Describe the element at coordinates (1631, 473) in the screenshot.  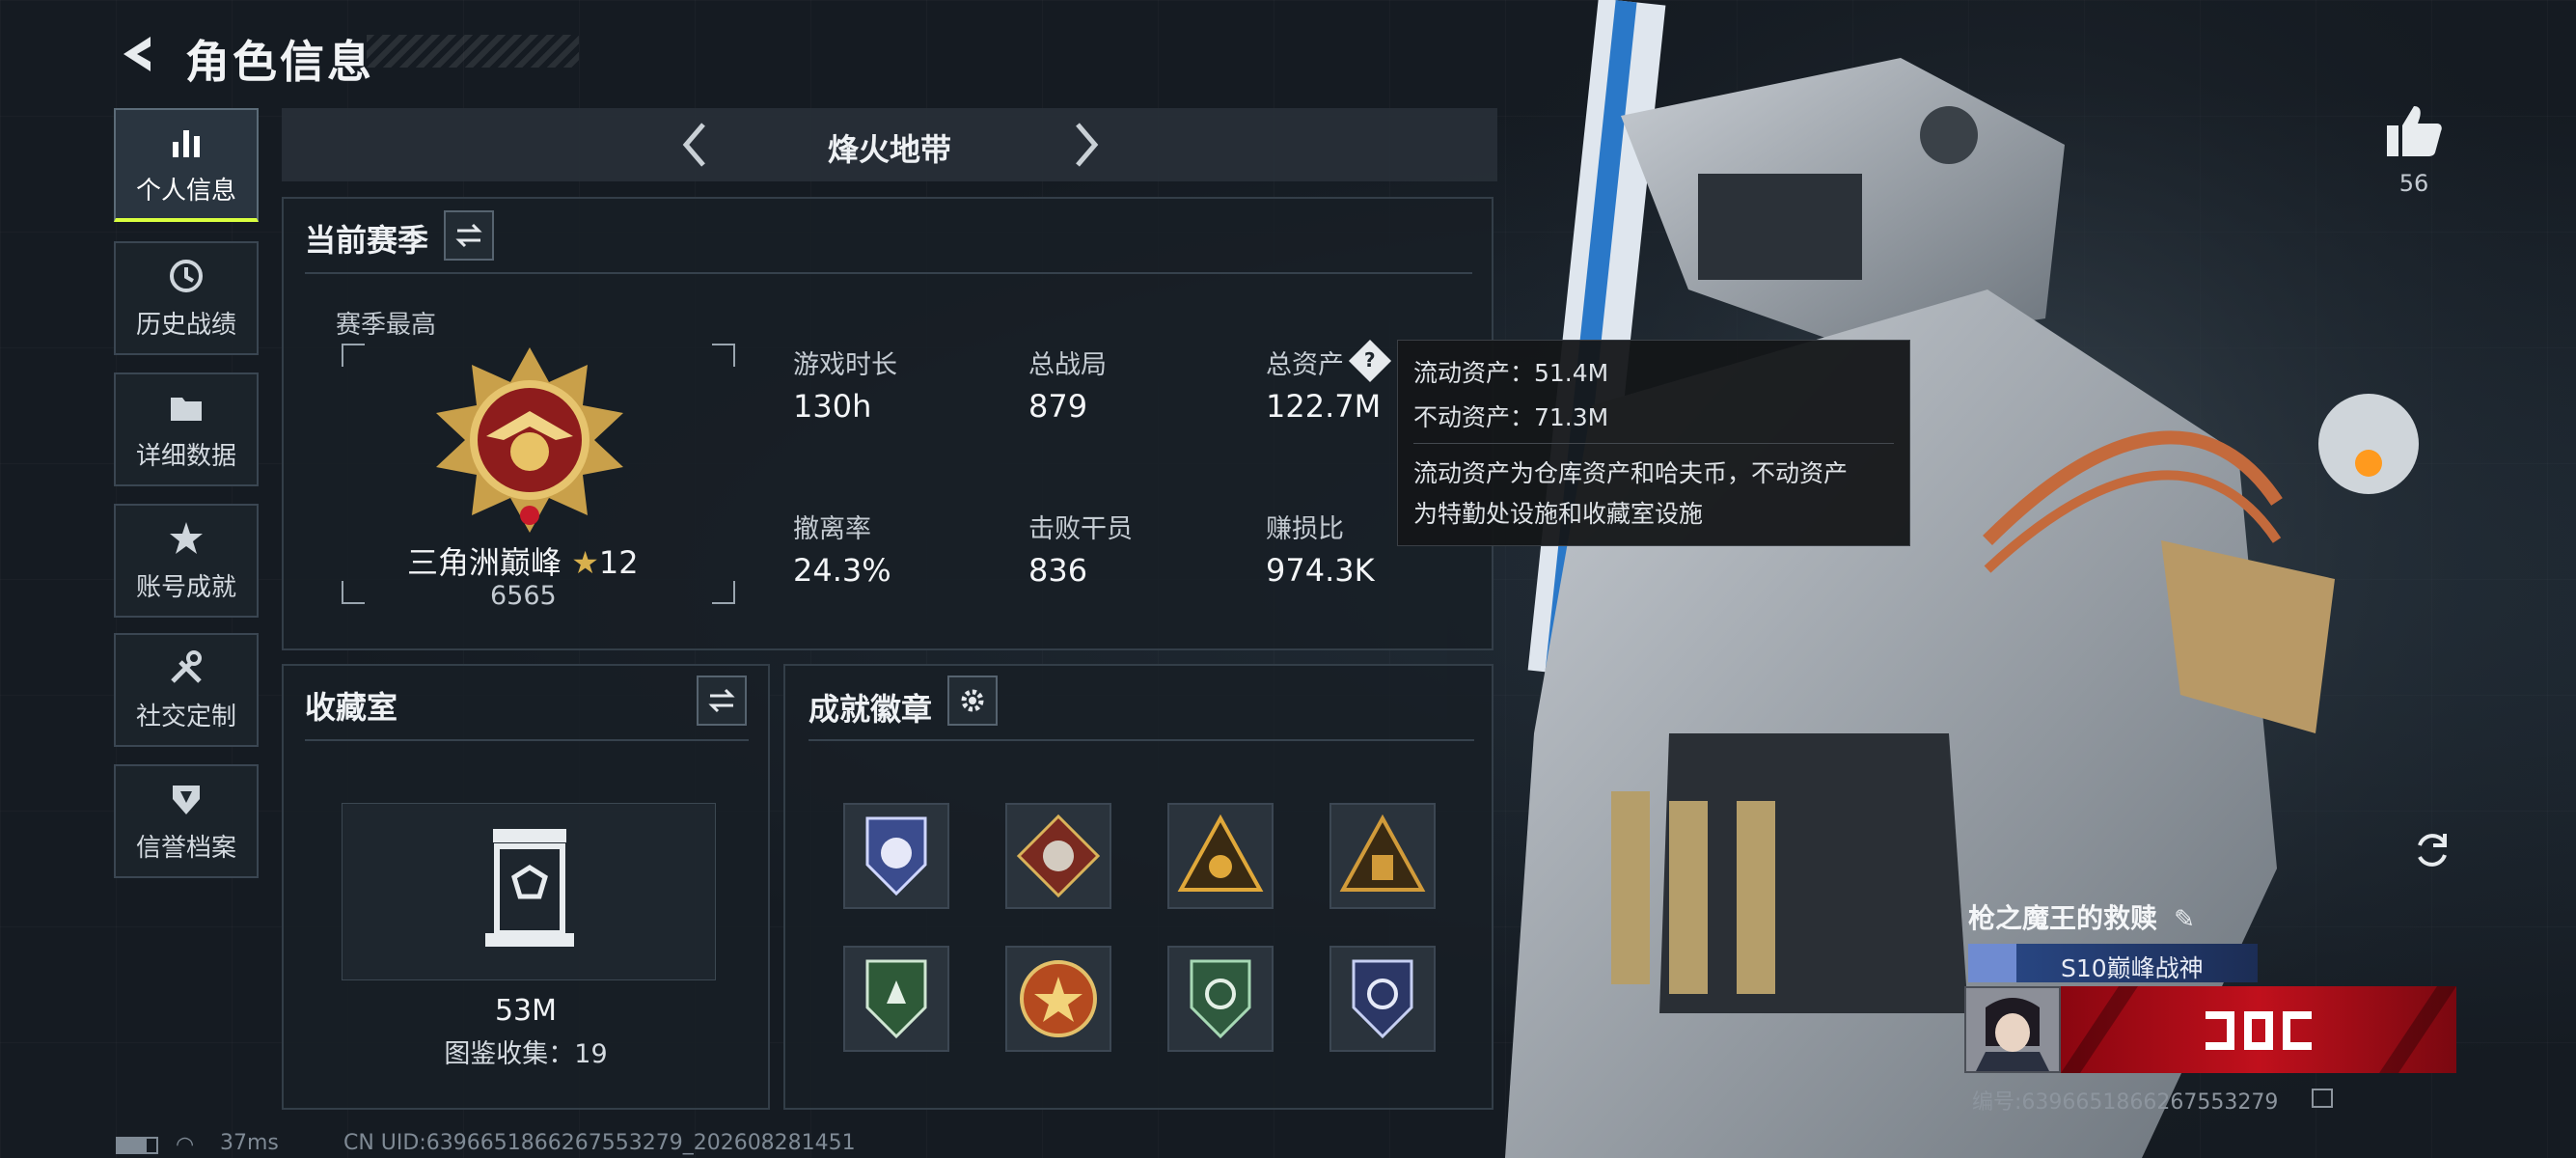
I see `tooltip-desc-1: 流动资产为仓库资产和哈夫币，不动资产` at that location.